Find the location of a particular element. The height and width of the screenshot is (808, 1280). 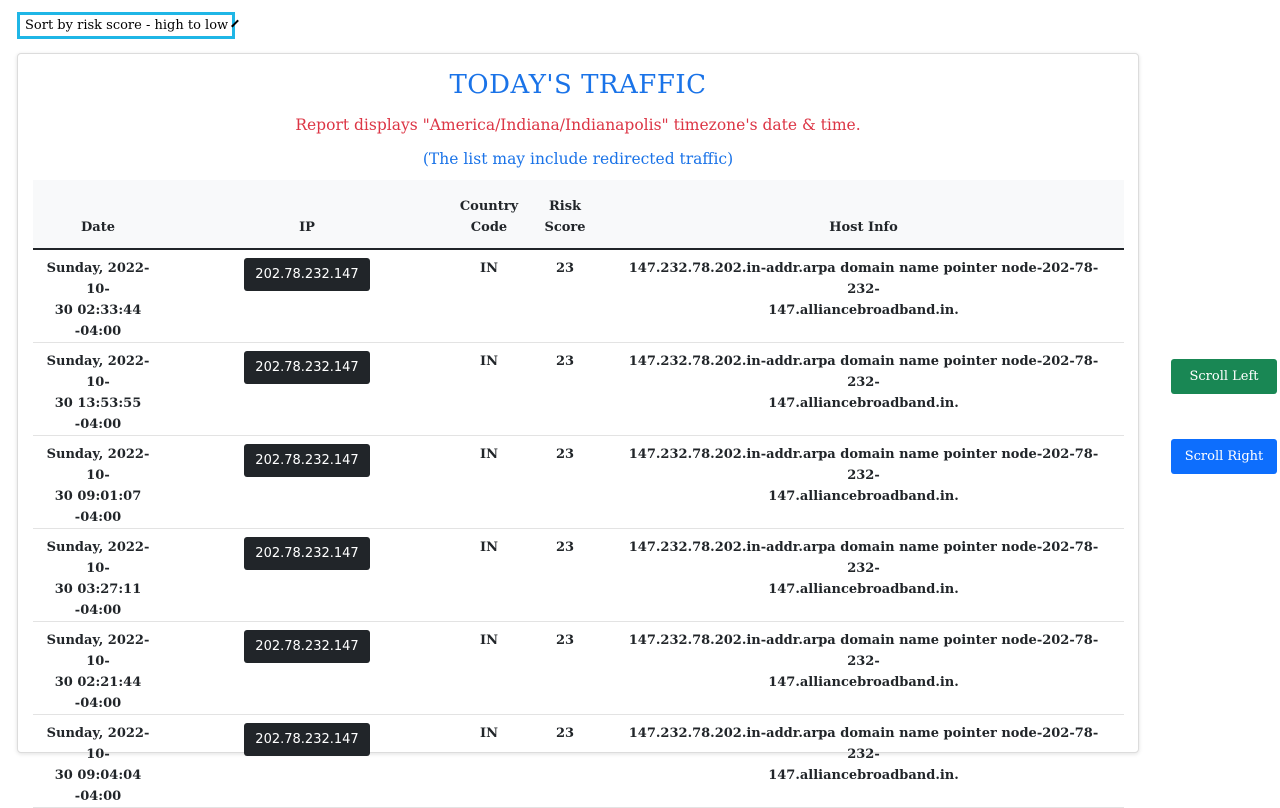

chevron-down-icon is located at coordinates (235, 23).